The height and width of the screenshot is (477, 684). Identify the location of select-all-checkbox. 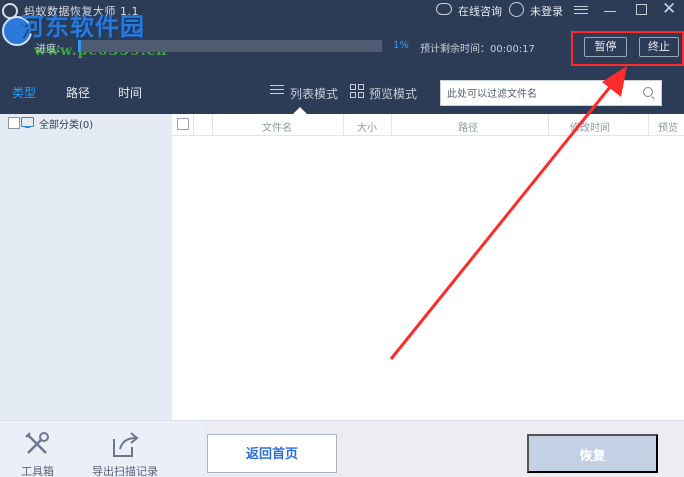
(183, 124).